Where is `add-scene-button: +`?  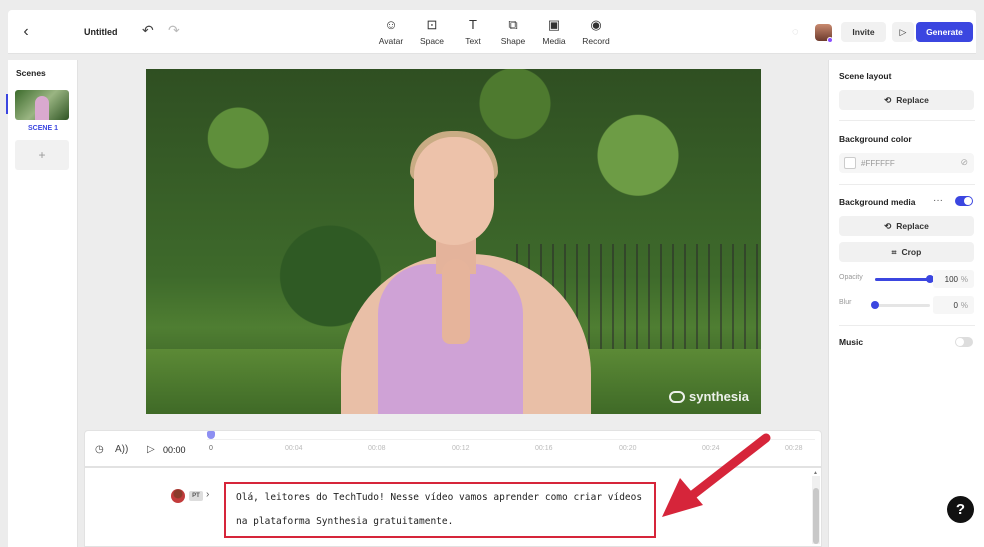
add-scene-button: + is located at coordinates (42, 155).